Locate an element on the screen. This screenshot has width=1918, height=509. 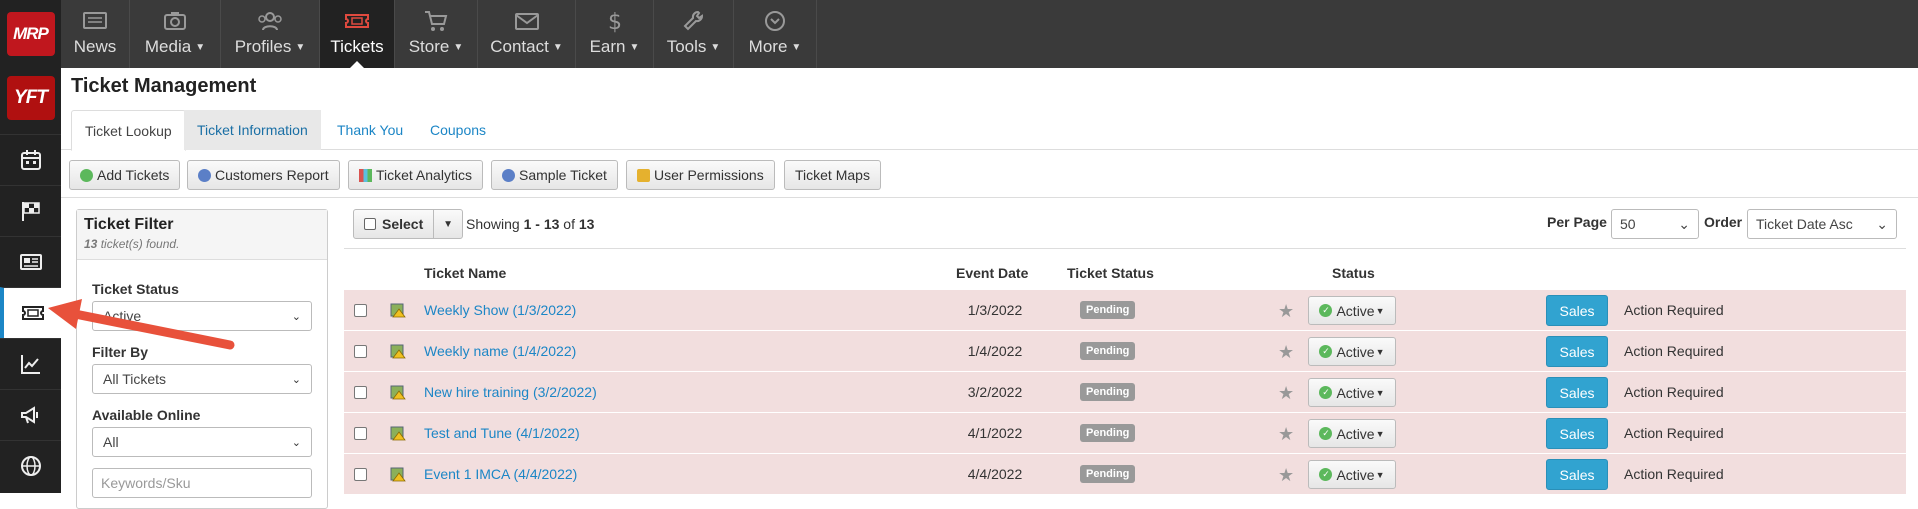
ticket-warning-icon is located at coordinates (398, 351).